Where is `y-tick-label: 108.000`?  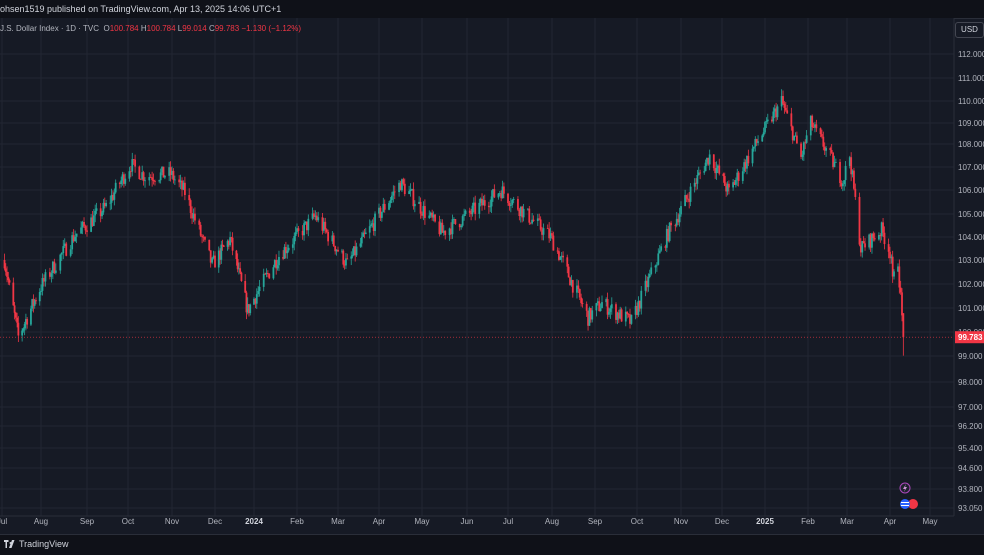 y-tick-label: 108.000 is located at coordinates (971, 144).